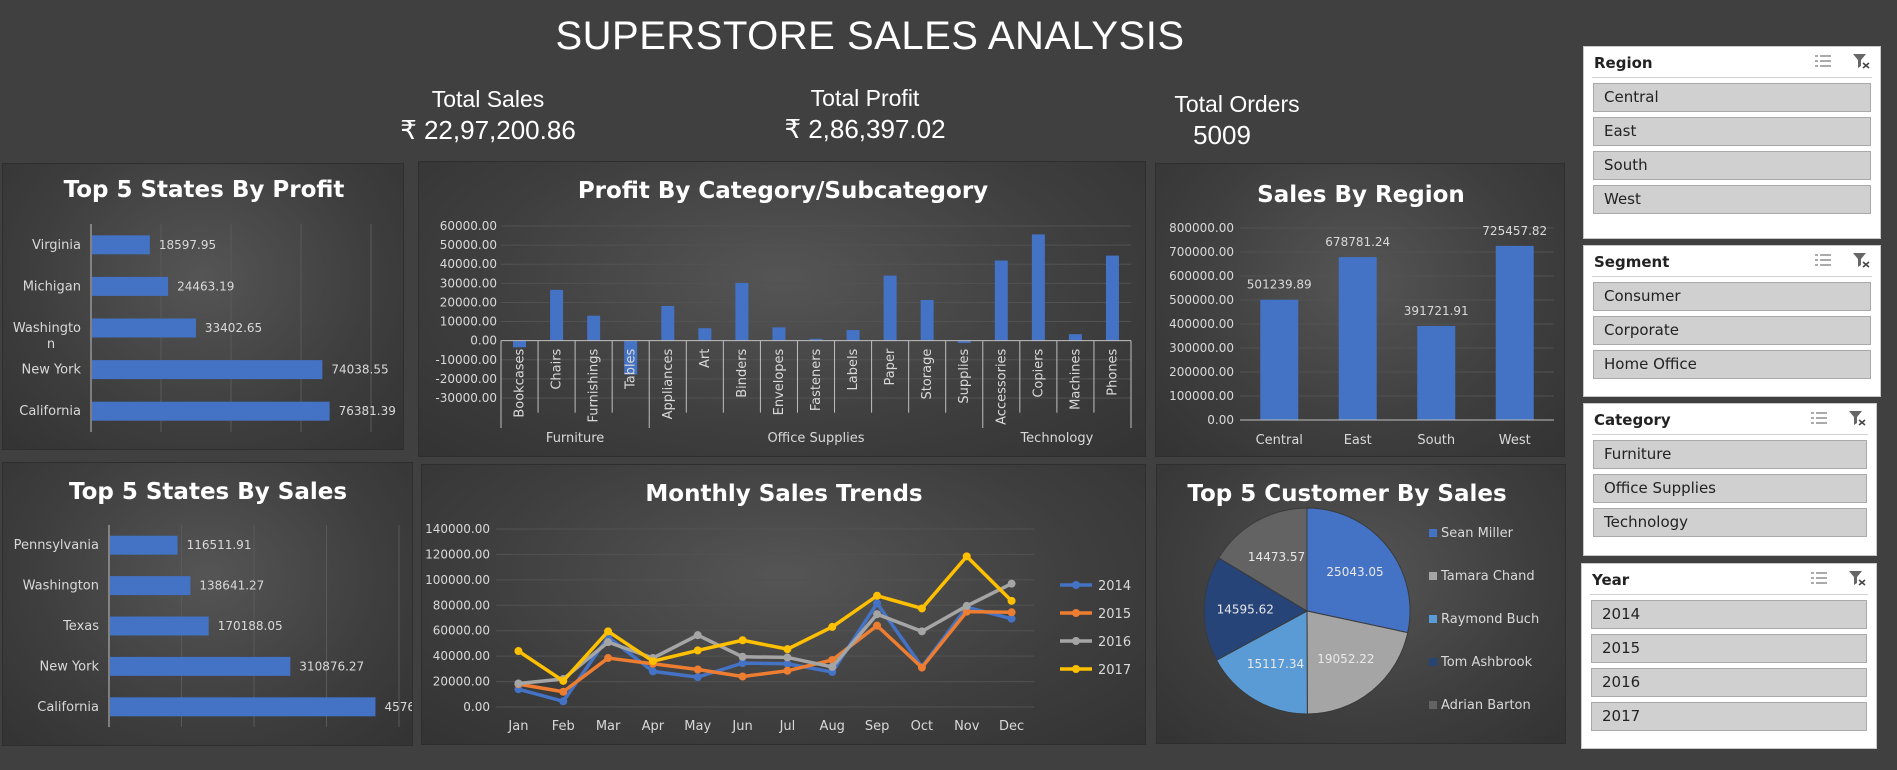  I want to click on slicer-item-2015: 2015, so click(1729, 648).